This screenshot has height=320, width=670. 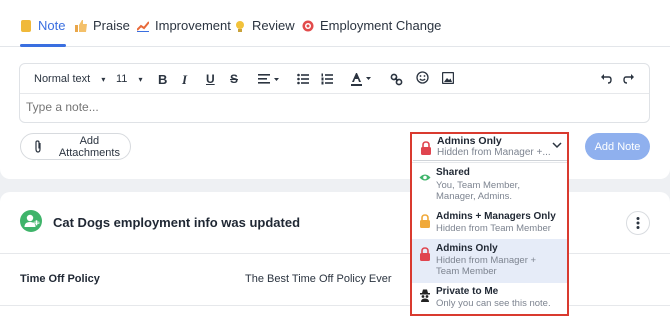 I want to click on font-size-value: 11, so click(x=122, y=79).